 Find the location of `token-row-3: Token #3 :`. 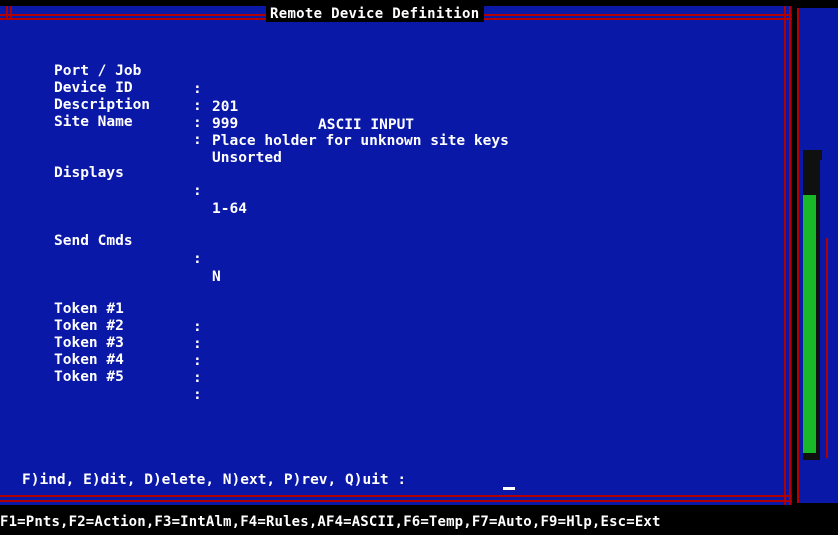

token-row-3: Token #3 : is located at coordinates (101, 342).